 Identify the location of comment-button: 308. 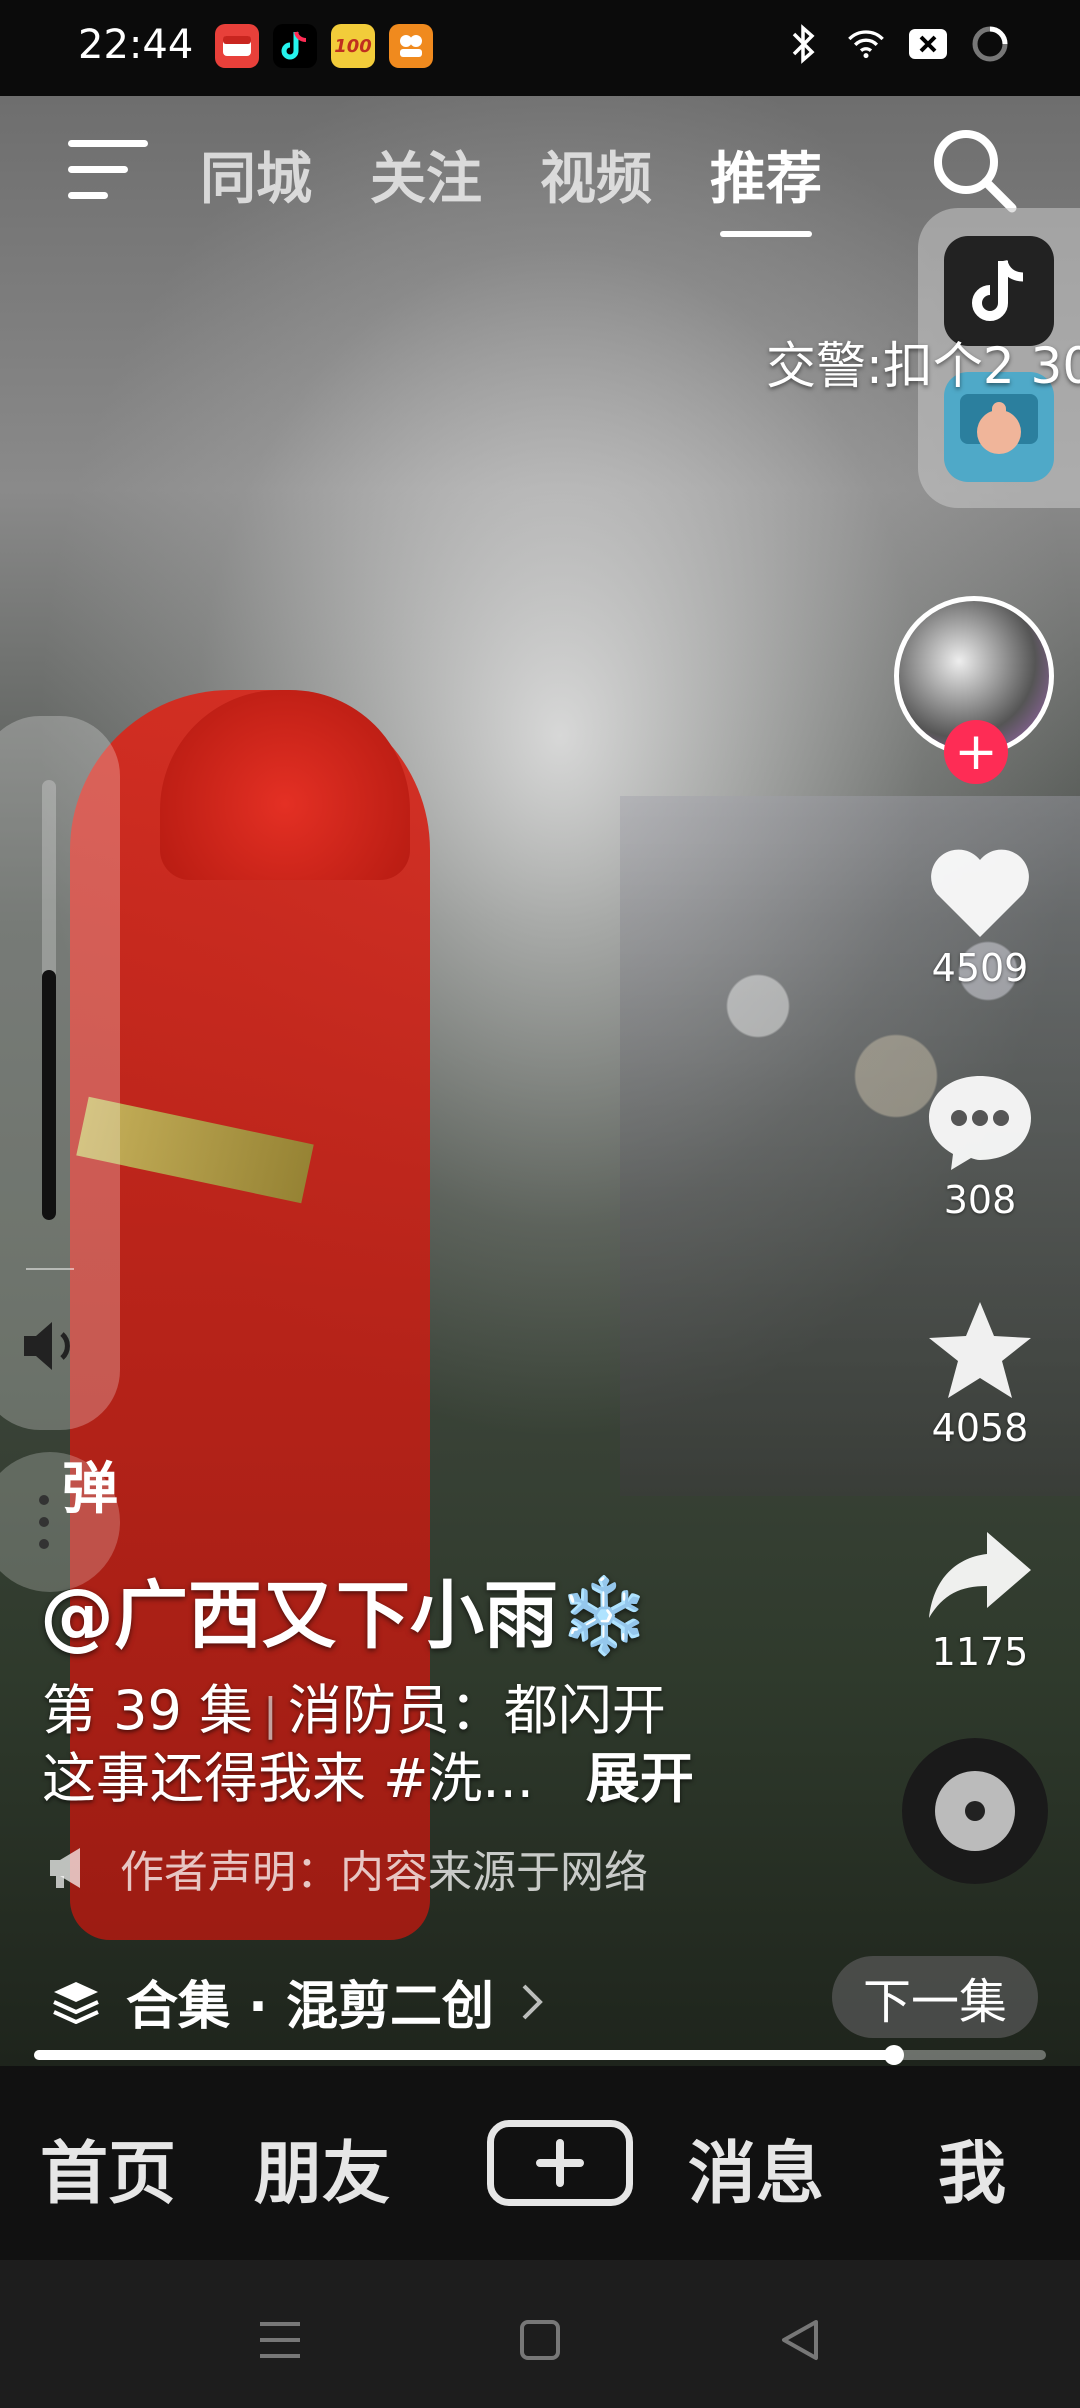
(980, 1146).